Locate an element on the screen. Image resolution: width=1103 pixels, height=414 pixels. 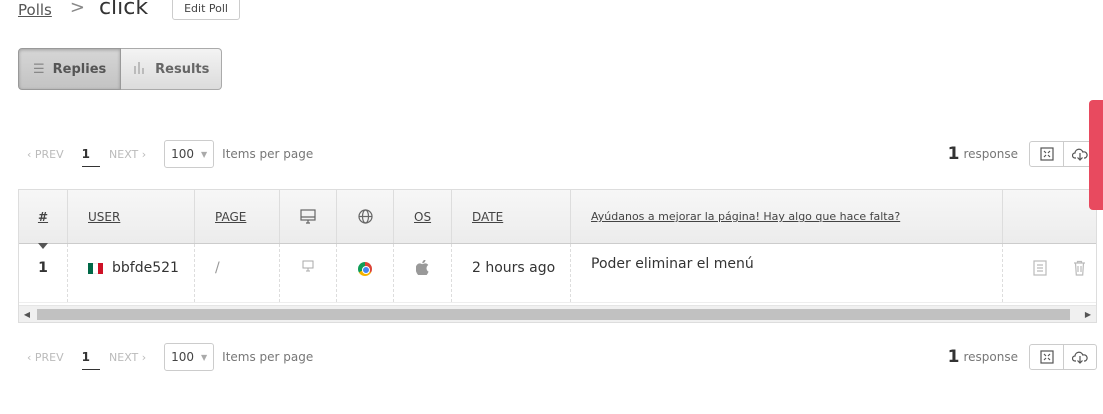
row-num: 1 is located at coordinates (43, 273).